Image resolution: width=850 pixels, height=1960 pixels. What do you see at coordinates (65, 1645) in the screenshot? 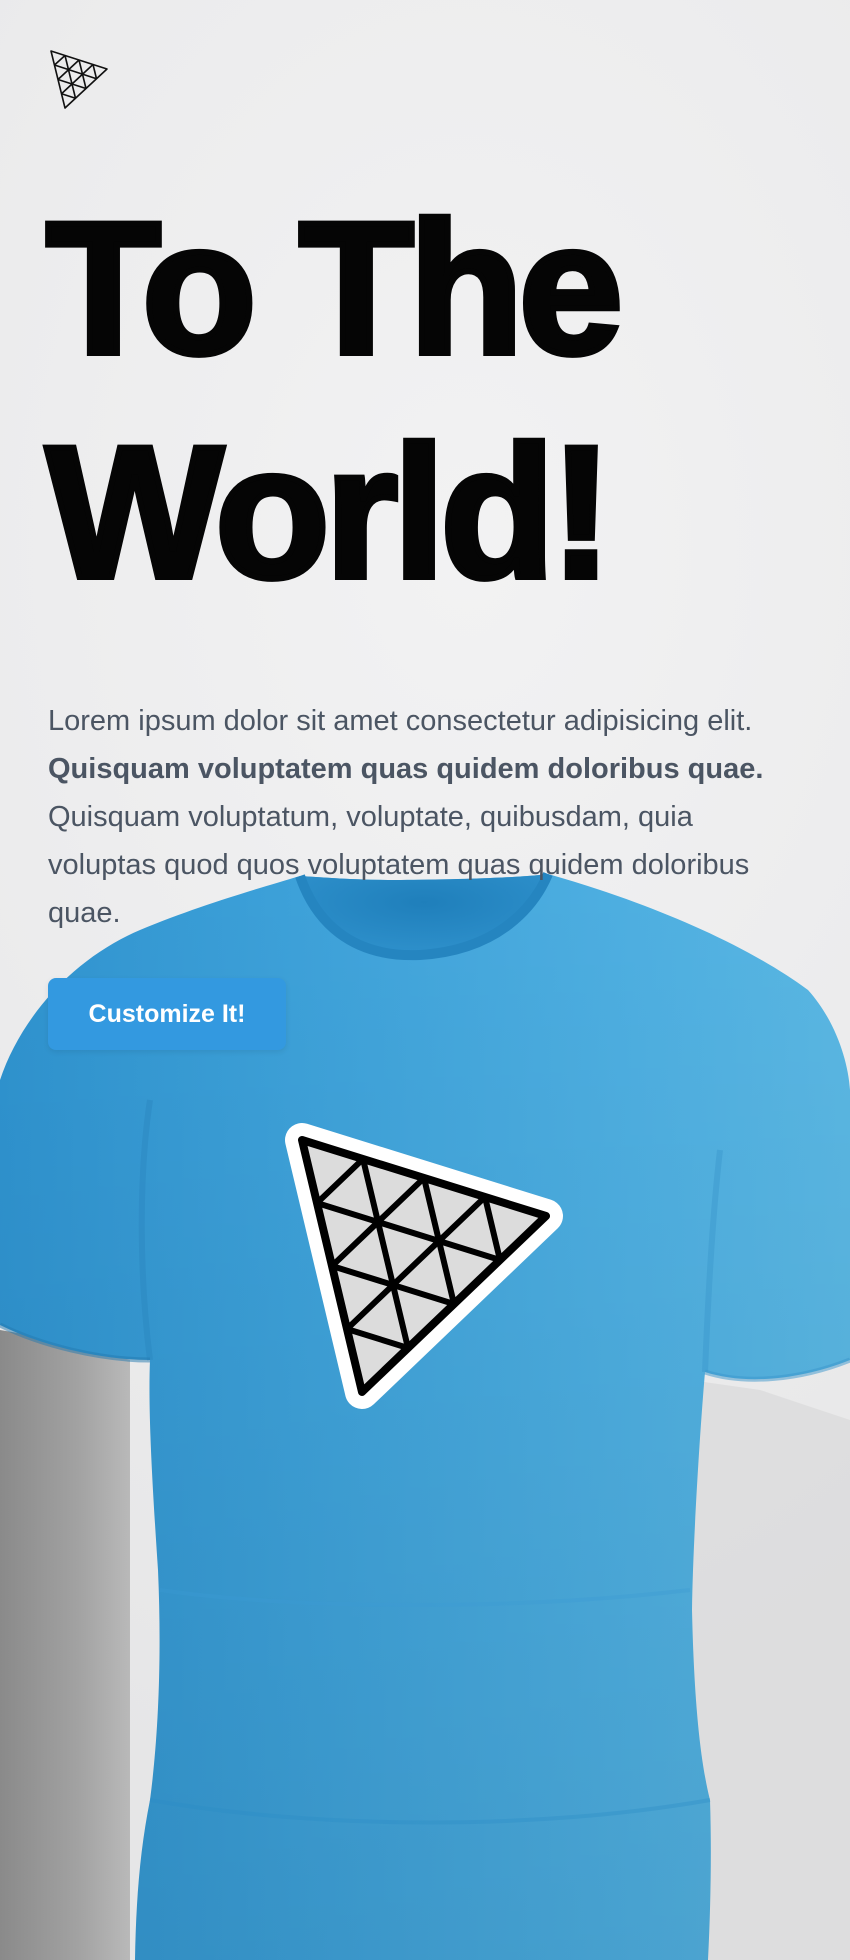
I see `shirt-shadow` at bounding box center [65, 1645].